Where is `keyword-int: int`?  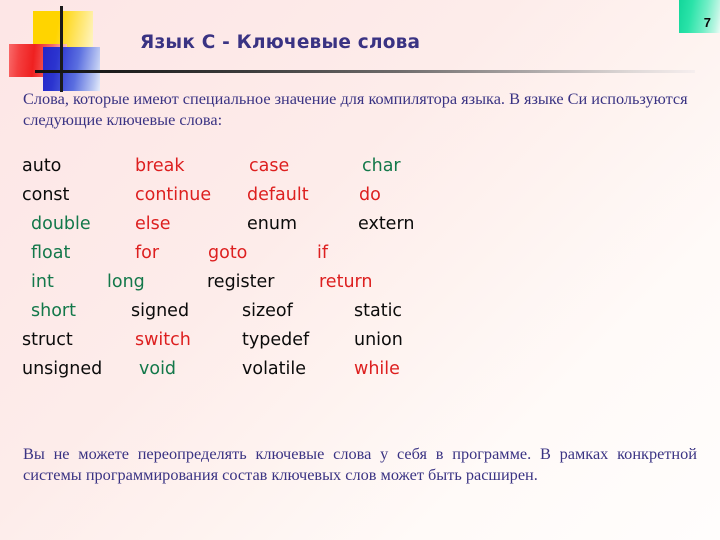
keyword-int: int is located at coordinates (42, 282).